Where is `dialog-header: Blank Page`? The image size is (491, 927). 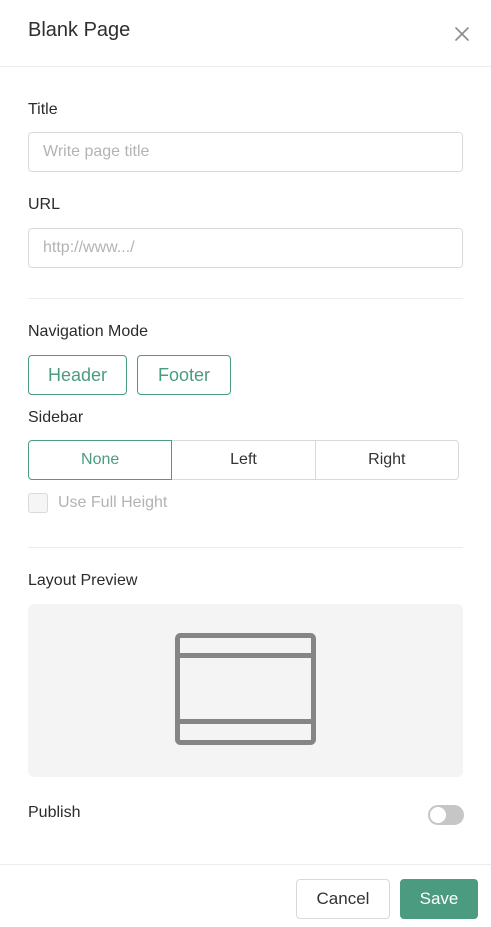
dialog-header: Blank Page is located at coordinates (245, 33).